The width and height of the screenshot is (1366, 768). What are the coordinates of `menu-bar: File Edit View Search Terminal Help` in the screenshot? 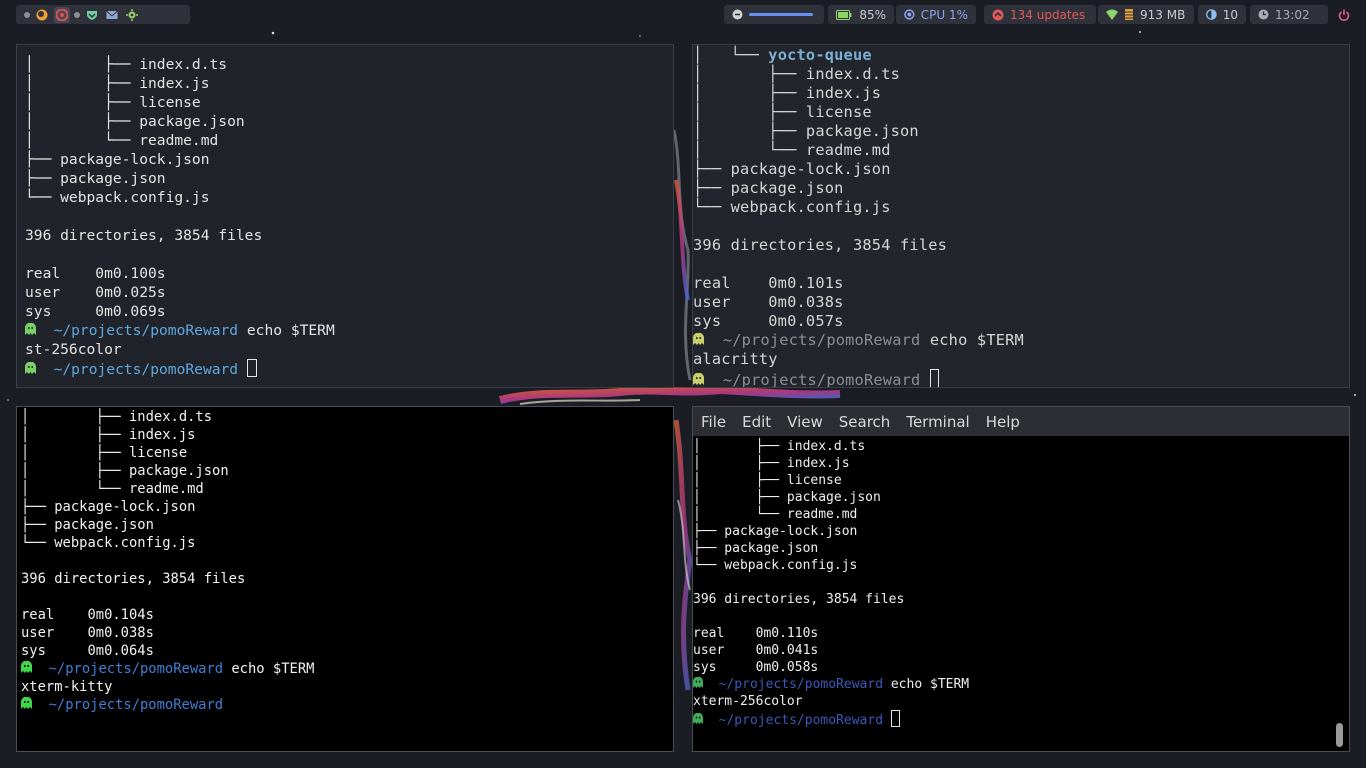 It's located at (1021, 421).